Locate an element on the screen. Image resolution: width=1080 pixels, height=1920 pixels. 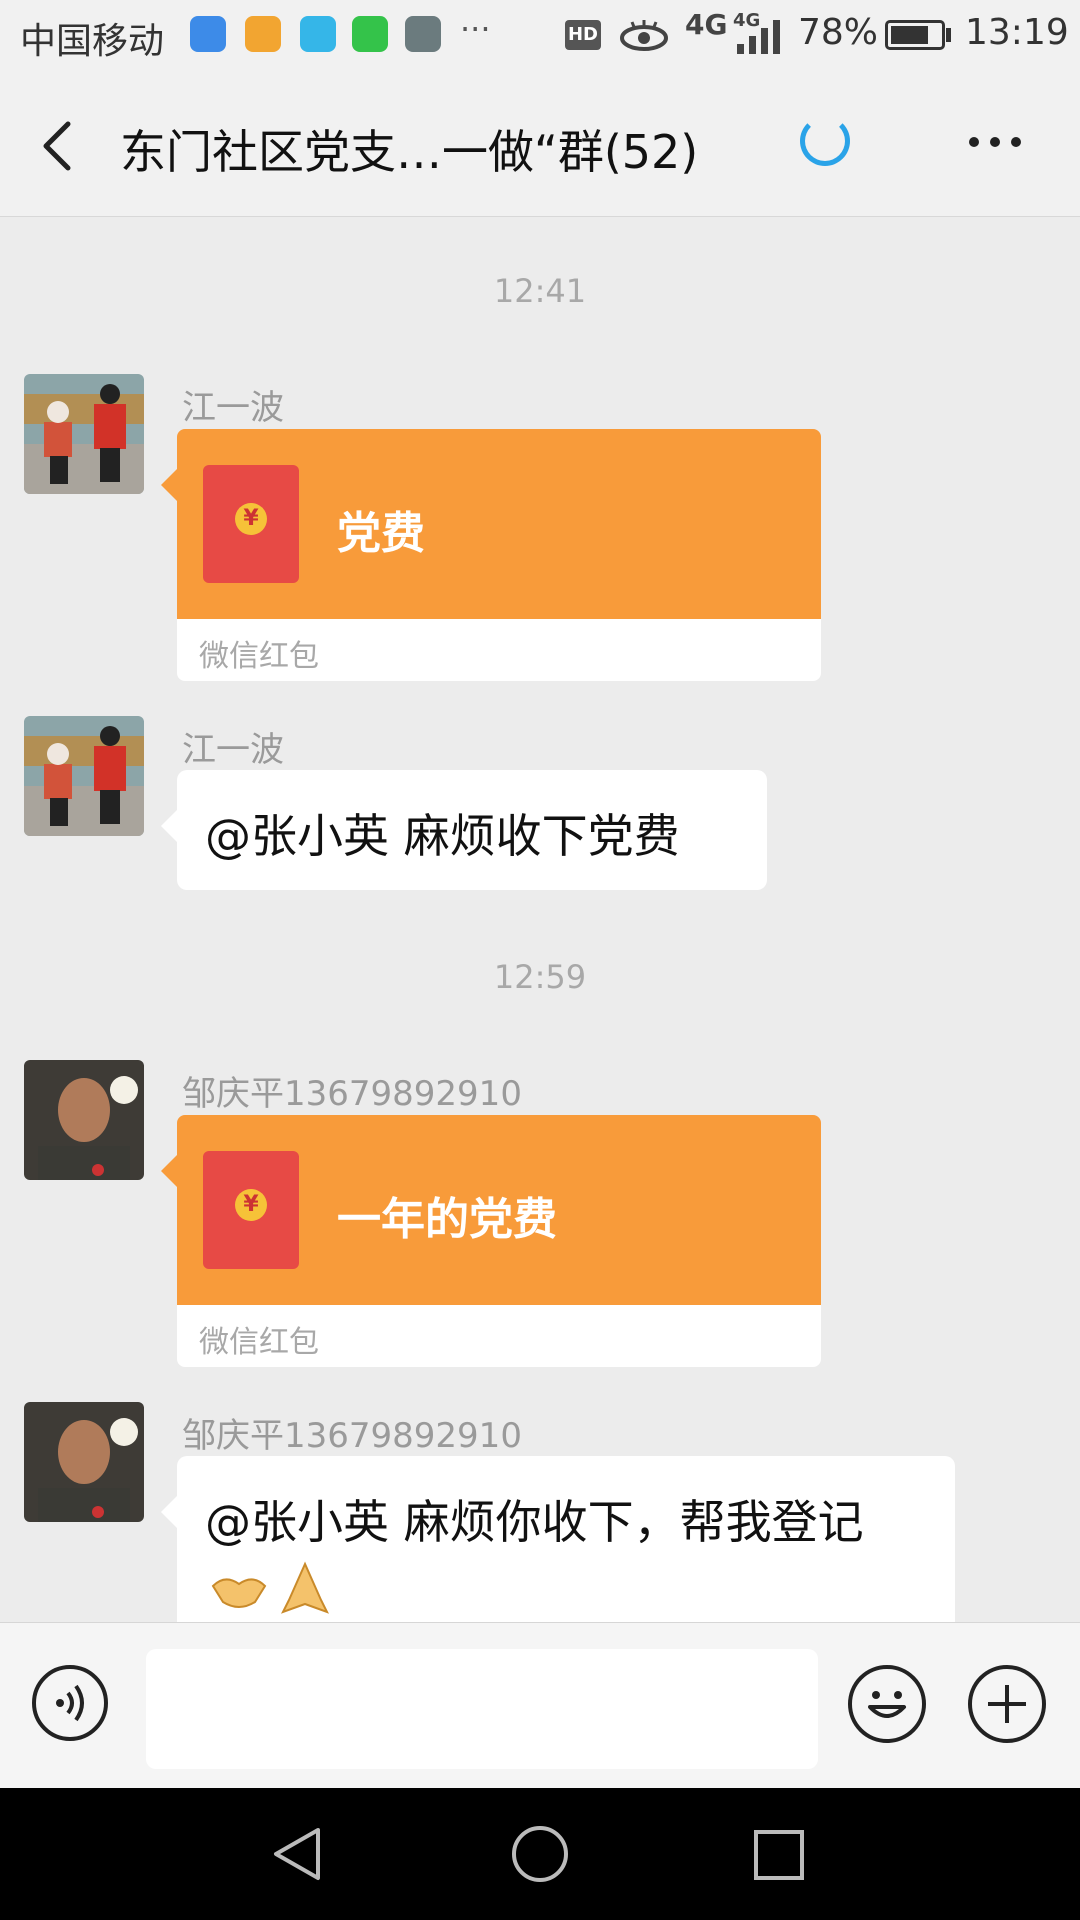
red-packet: ¥ 一年的党费 微信红包 is located at coordinates (491, 1241).